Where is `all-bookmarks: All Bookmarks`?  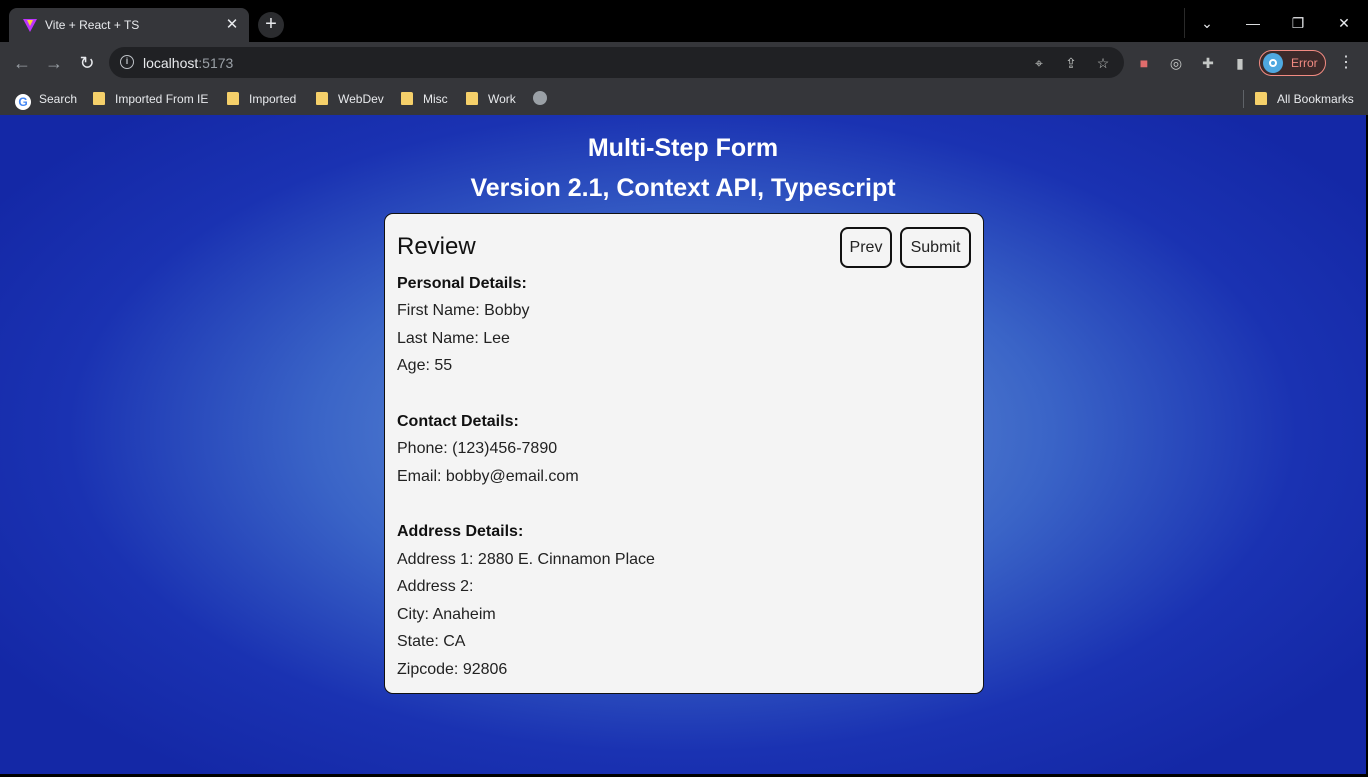 all-bookmarks: All Bookmarks is located at coordinates (1304, 99).